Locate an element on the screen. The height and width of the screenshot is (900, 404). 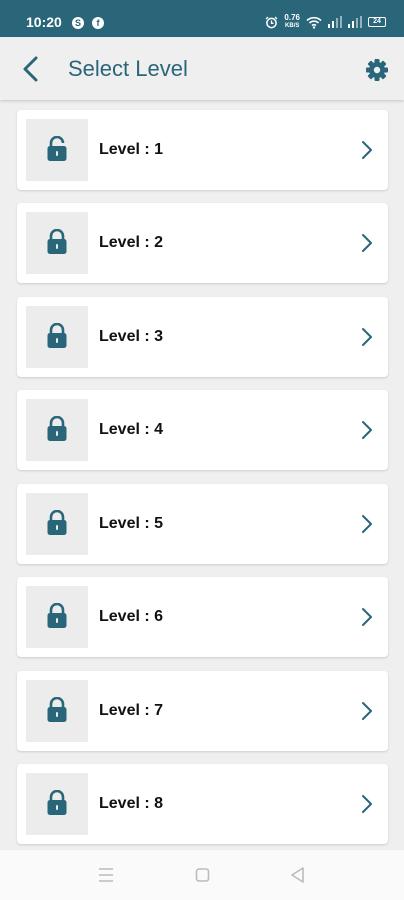
status-time: 10:20 is located at coordinates (44, 22).